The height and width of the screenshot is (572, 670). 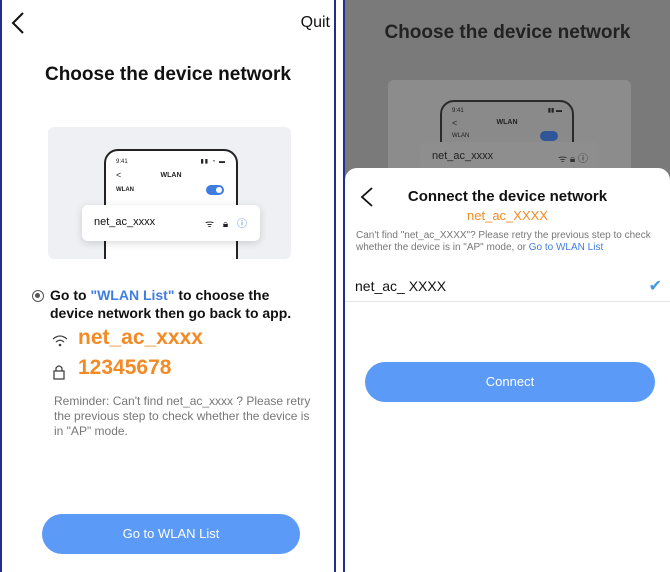 I want to click on back-button, so click(x=19, y=23).